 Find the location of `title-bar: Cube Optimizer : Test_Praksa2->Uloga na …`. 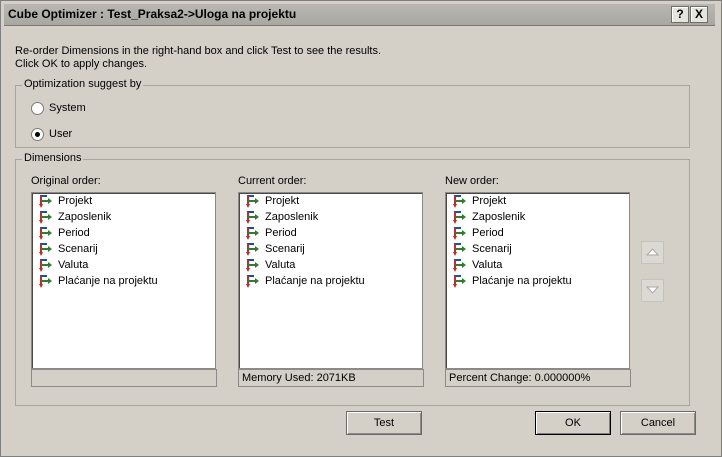

title-bar: Cube Optimizer : Test_Praksa2->Uloga na … is located at coordinates (359, 15).